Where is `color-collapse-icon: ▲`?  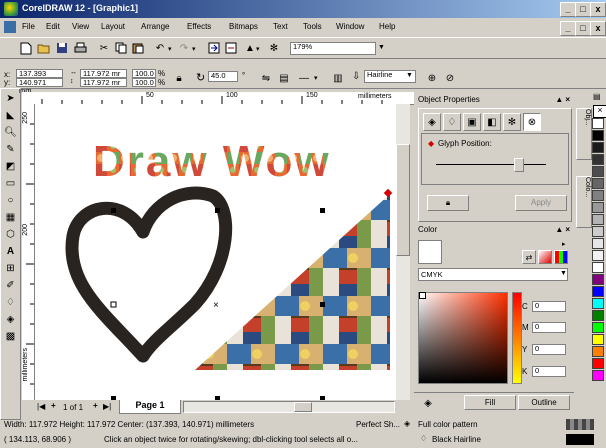
color-collapse-icon: ▲ is located at coordinates (559, 229).